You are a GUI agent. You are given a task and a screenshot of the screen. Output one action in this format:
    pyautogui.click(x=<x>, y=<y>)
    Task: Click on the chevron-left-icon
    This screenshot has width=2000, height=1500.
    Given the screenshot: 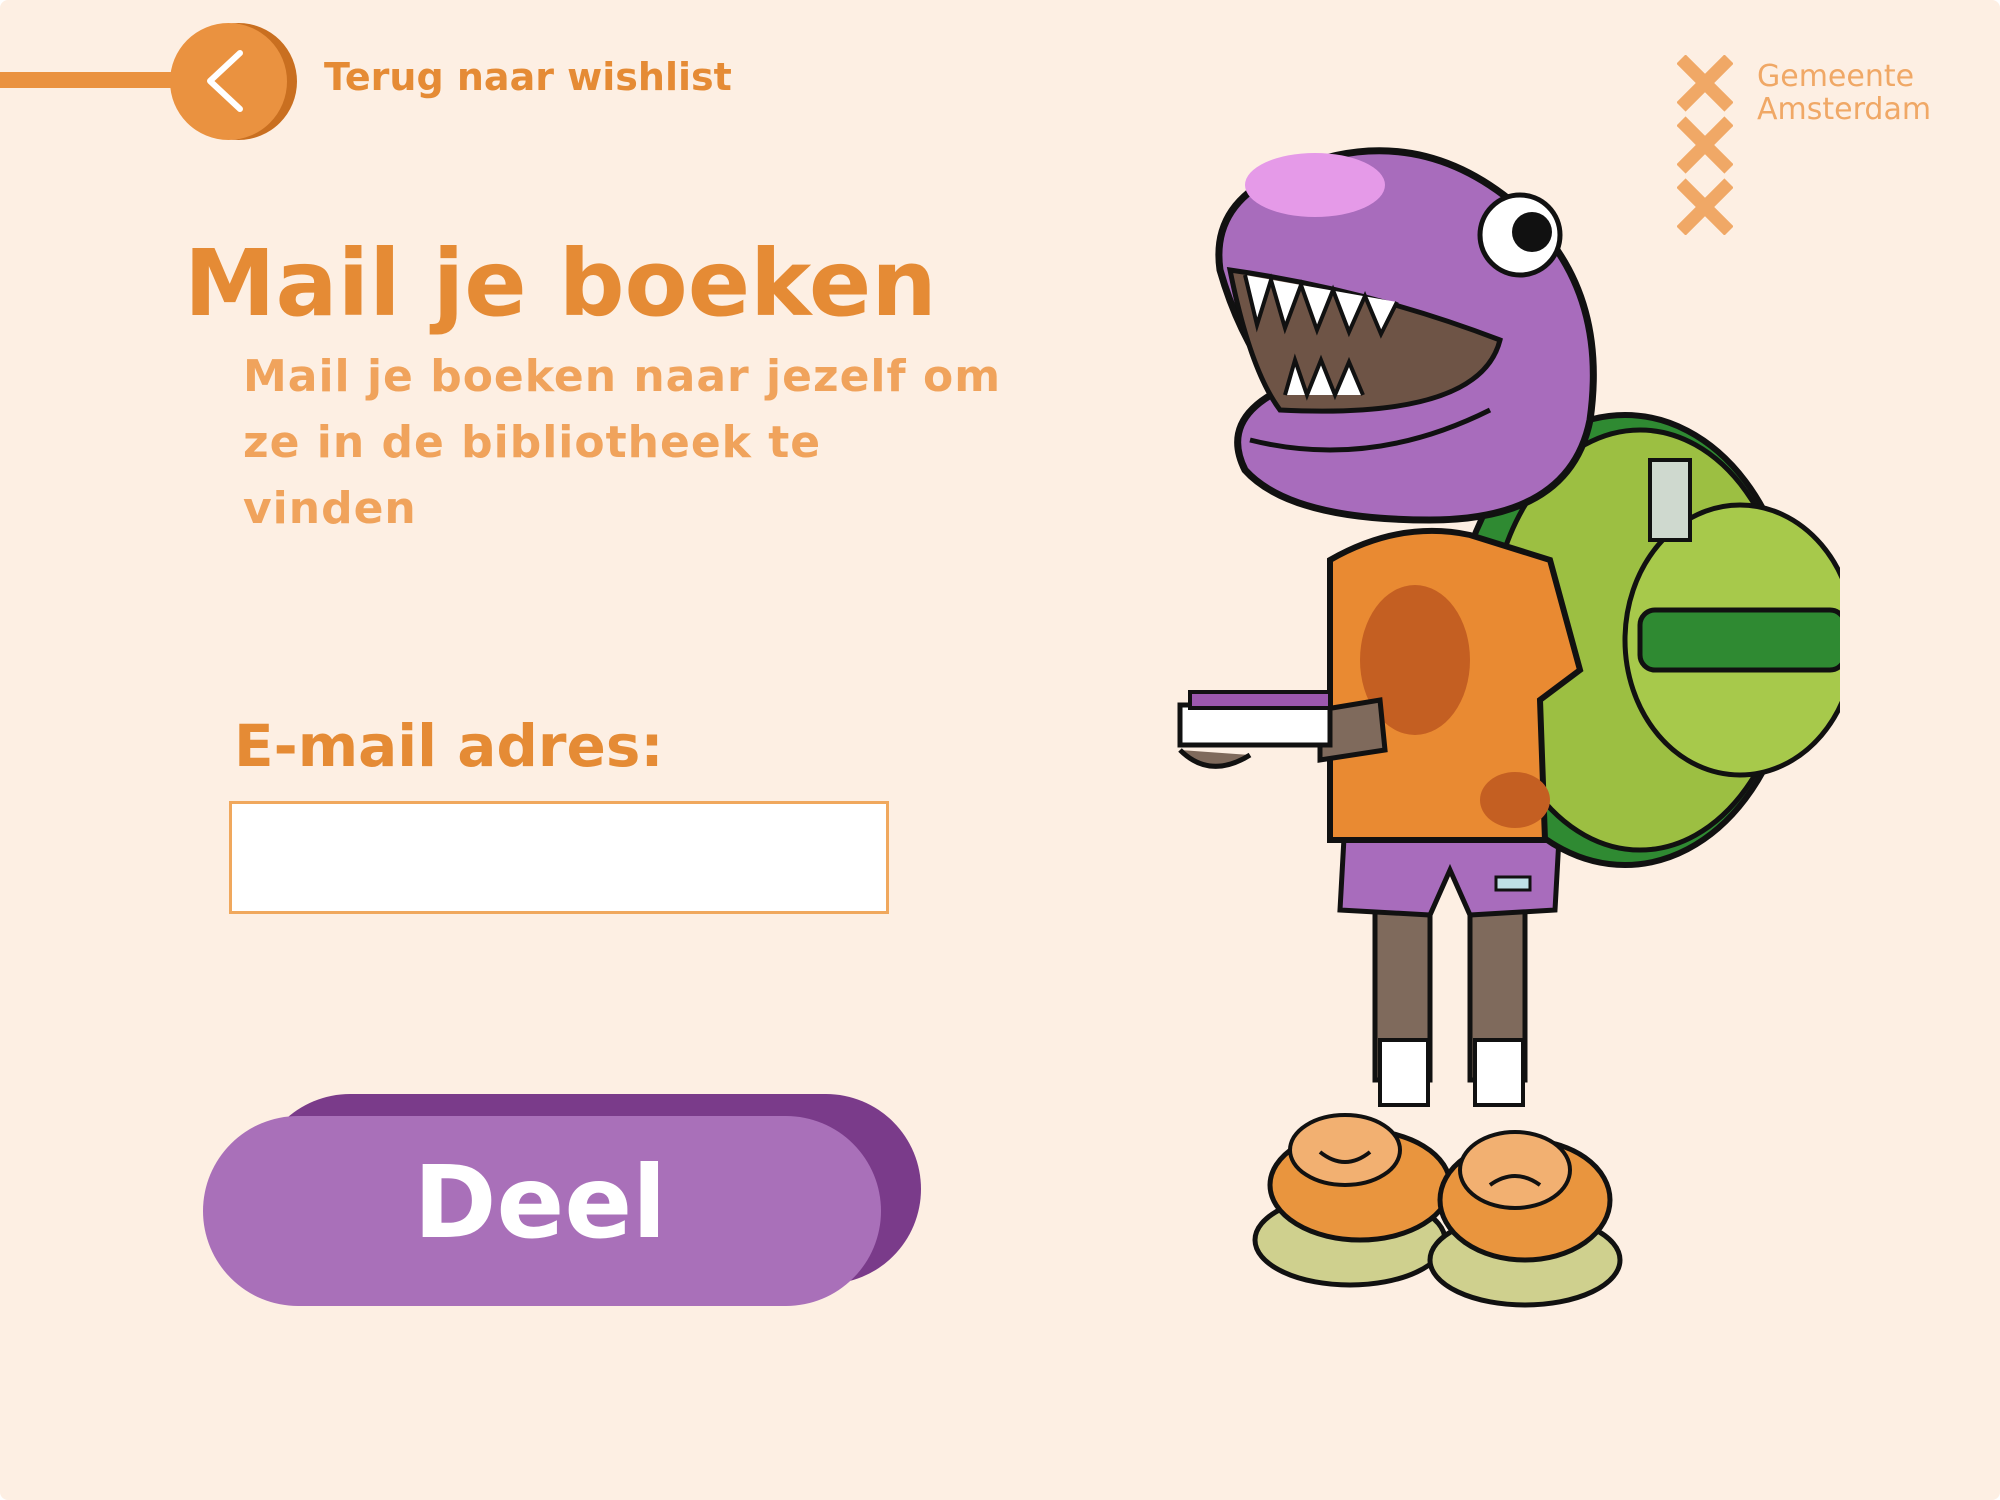 What is the action you would take?
    pyautogui.click(x=225, y=81)
    